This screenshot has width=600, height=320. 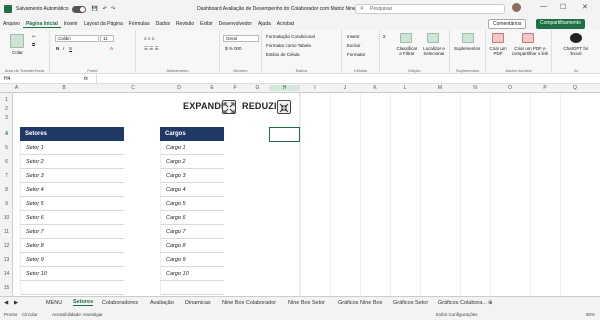 What do you see at coordinates (16, 303) in the screenshot?
I see `tab-next-icon: ▶` at bounding box center [16, 303].